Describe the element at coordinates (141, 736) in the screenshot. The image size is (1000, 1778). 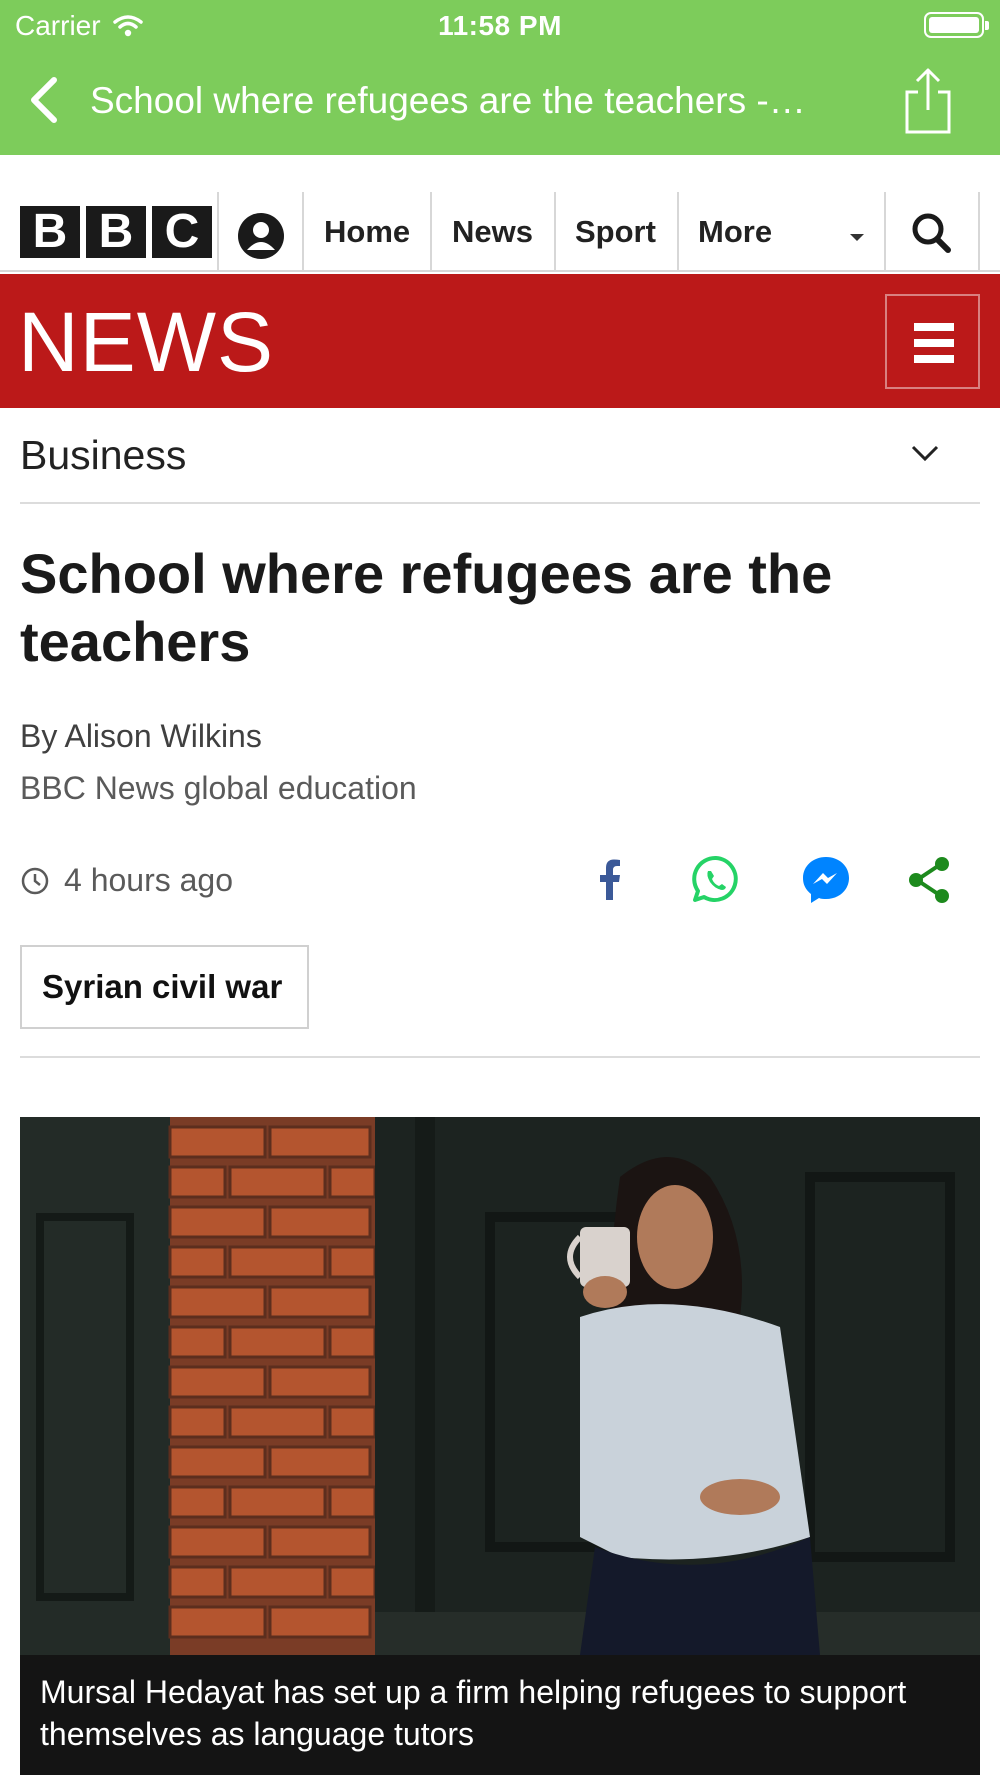
I see `article-byline: By Alison Wilkins` at that location.